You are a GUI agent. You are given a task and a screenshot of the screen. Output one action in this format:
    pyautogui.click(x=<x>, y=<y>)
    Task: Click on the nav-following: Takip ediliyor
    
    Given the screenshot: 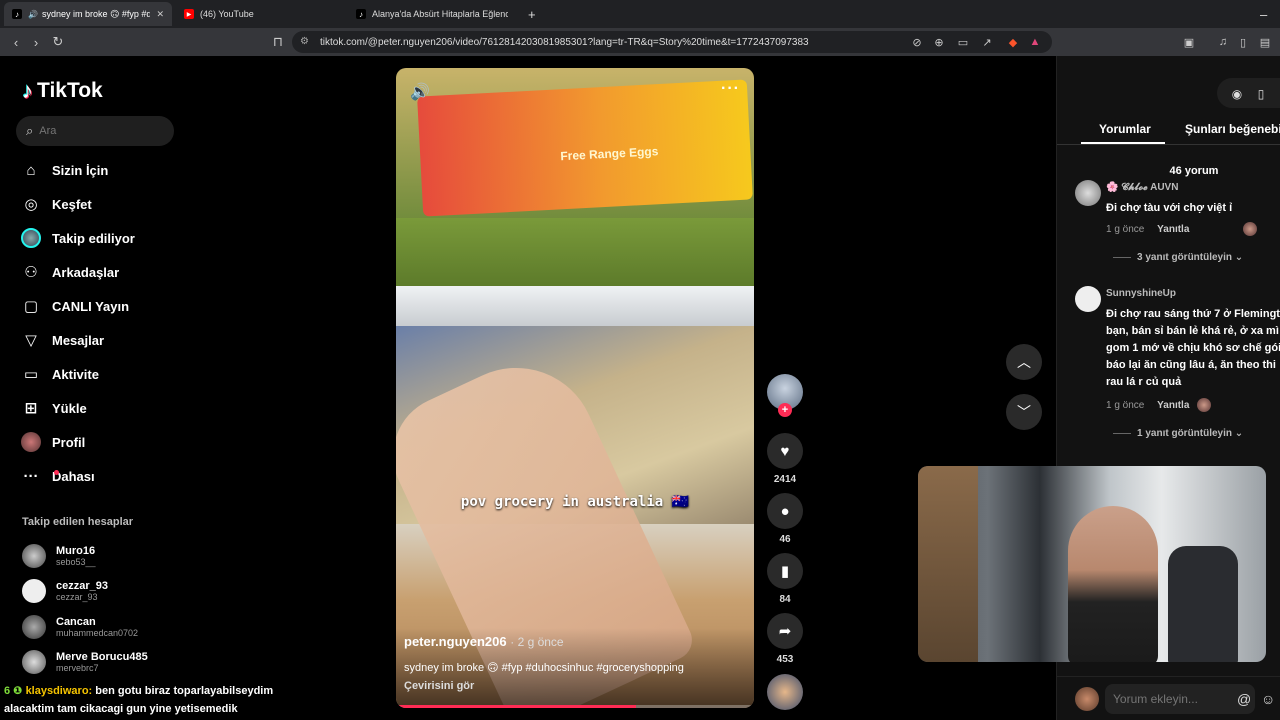 What is the action you would take?
    pyautogui.click(x=77, y=238)
    